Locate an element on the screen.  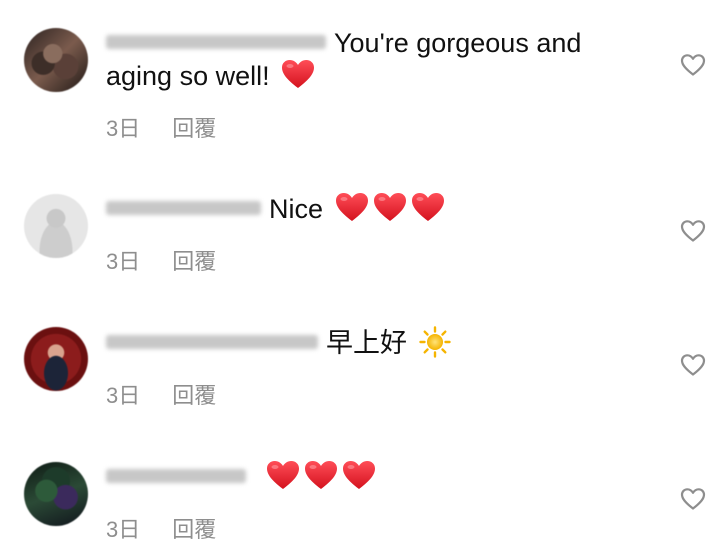
heart-outline-icon is located at coordinates (693, 499).